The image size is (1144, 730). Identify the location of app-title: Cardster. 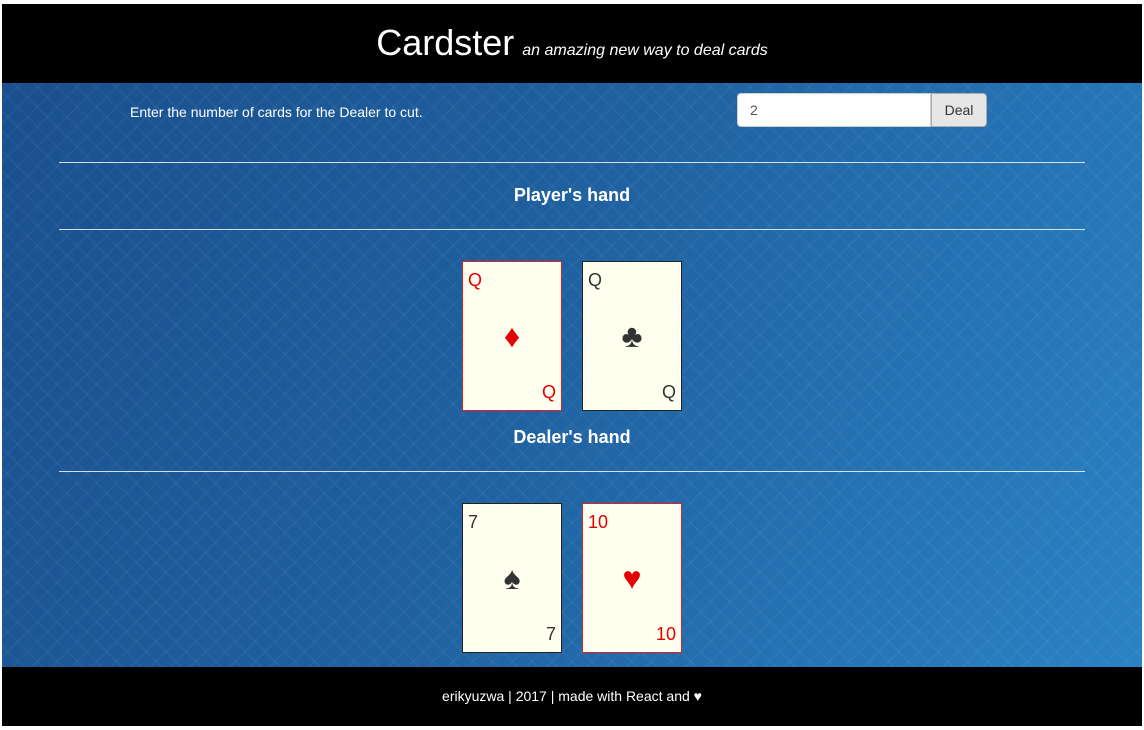
(445, 42).